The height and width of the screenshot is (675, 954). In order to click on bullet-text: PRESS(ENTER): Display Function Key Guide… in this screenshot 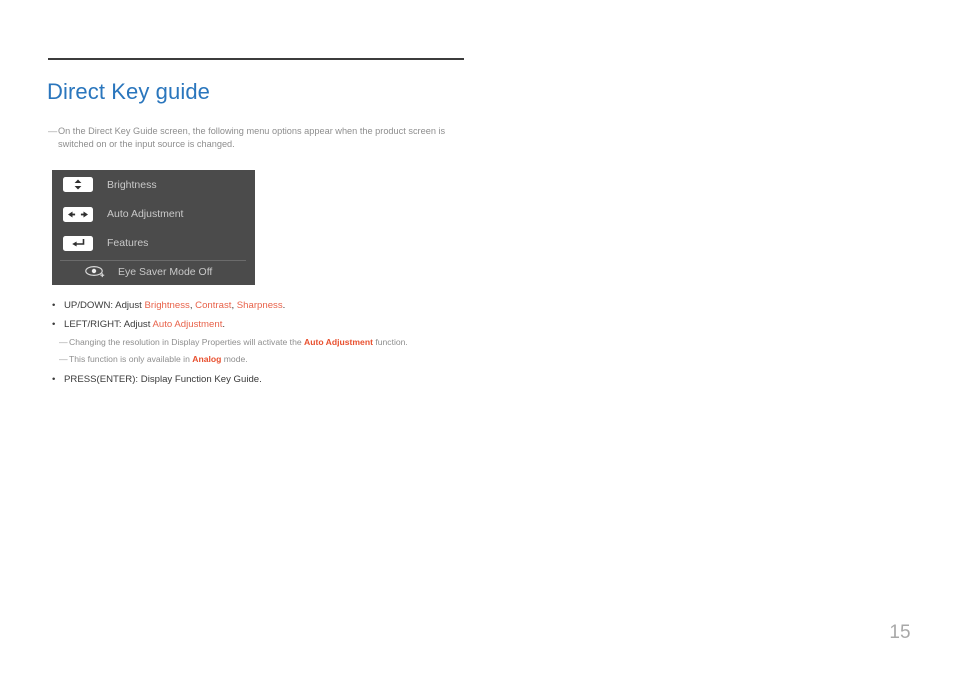, I will do `click(163, 379)`.